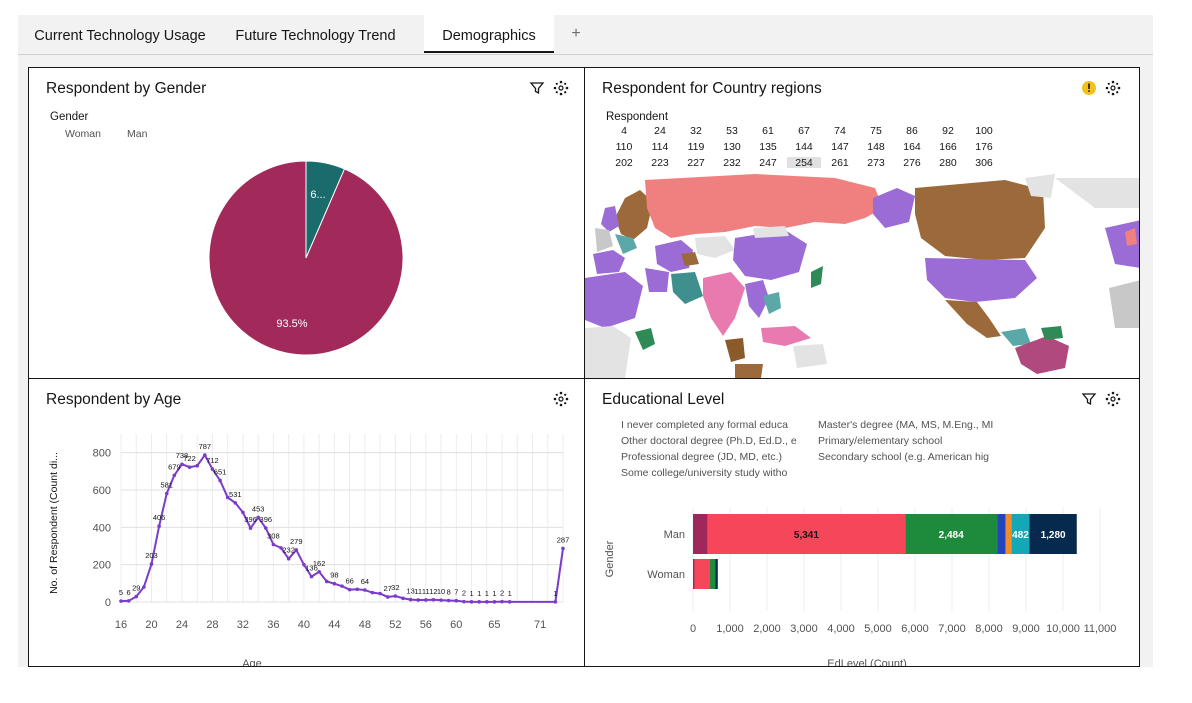  Describe the element at coordinates (915, 629) in the screenshot. I see `x-tick-label: 6,000` at that location.